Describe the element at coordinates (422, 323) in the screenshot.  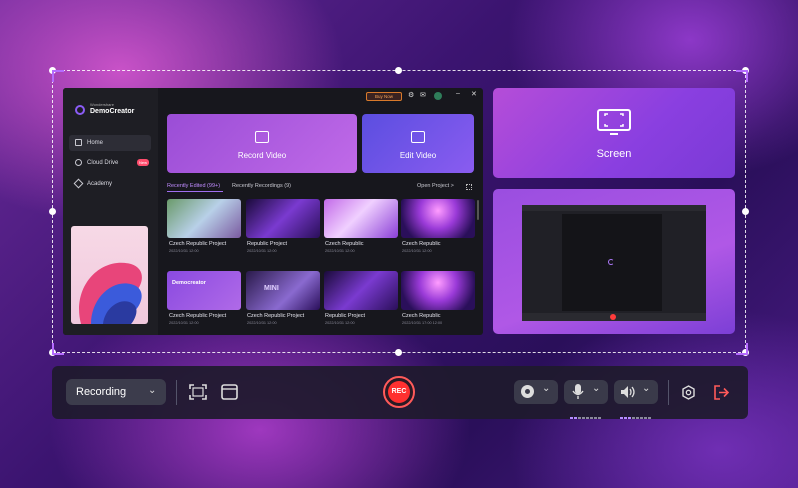
I see `project-date: 2022/10/31 17:00 12:00` at that location.